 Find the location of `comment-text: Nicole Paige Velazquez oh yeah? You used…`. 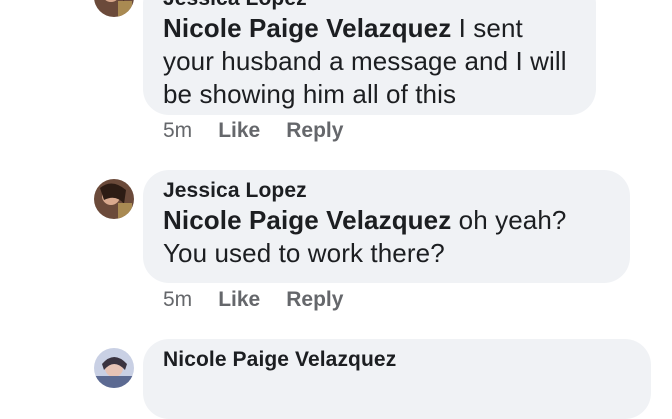

comment-text: Nicole Paige Velazquez oh yeah? You used… is located at coordinates (386, 237).